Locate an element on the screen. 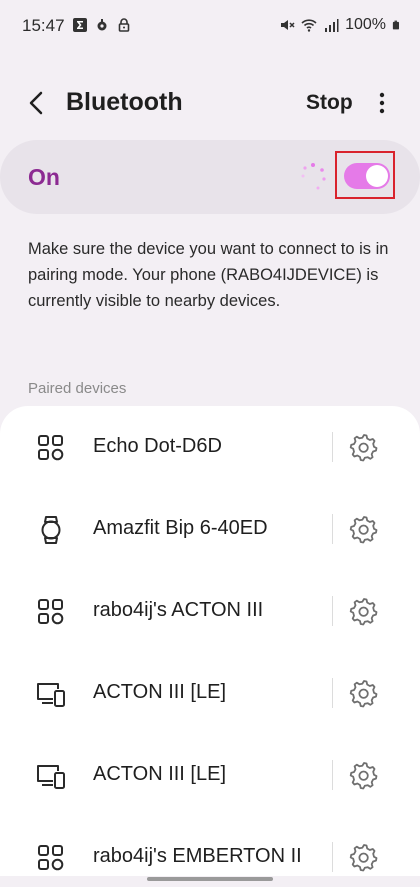 The height and width of the screenshot is (887, 420). paired-devices-label: Paired devices is located at coordinates (77, 388).